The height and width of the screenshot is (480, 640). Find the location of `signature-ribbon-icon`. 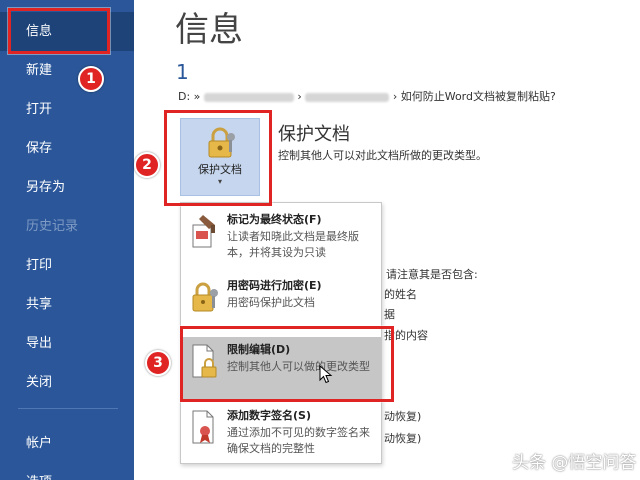

signature-ribbon-icon is located at coordinates (203, 427).